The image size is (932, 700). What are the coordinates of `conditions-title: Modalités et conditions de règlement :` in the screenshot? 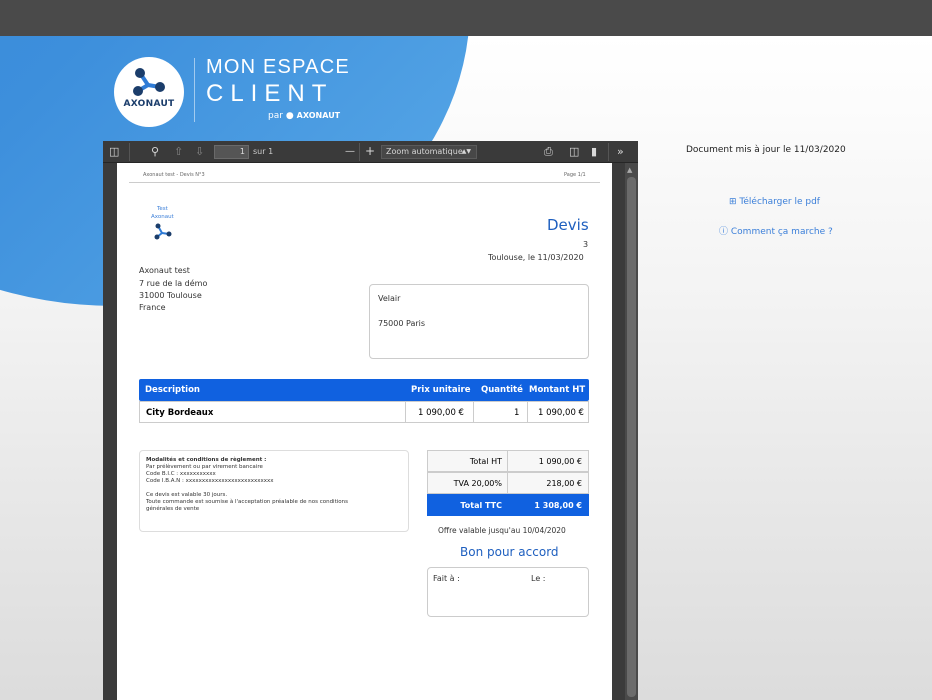 It's located at (206, 460).